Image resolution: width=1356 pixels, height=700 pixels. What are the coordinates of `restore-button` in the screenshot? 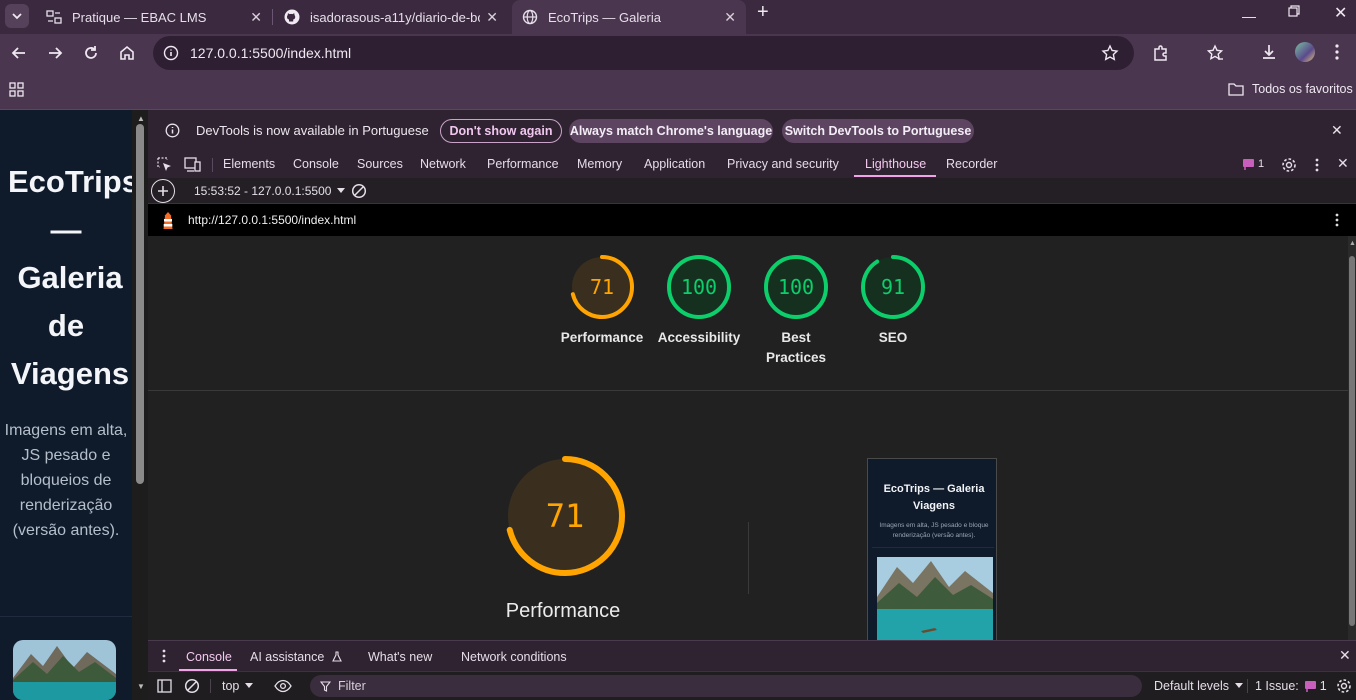 It's located at (1294, 11).